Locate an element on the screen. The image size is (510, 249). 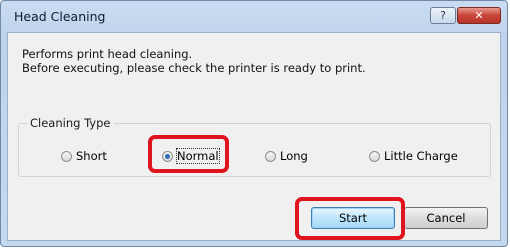
help-button: ? is located at coordinates (443, 15).